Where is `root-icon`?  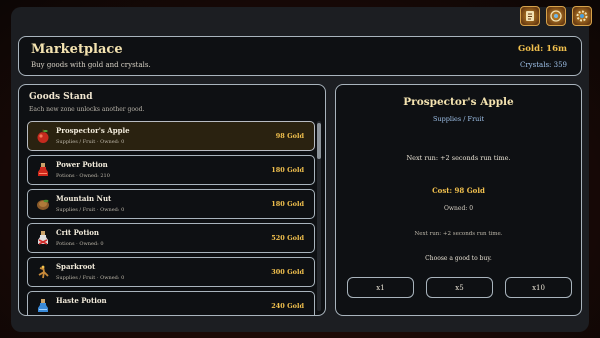 root-icon is located at coordinates (43, 272).